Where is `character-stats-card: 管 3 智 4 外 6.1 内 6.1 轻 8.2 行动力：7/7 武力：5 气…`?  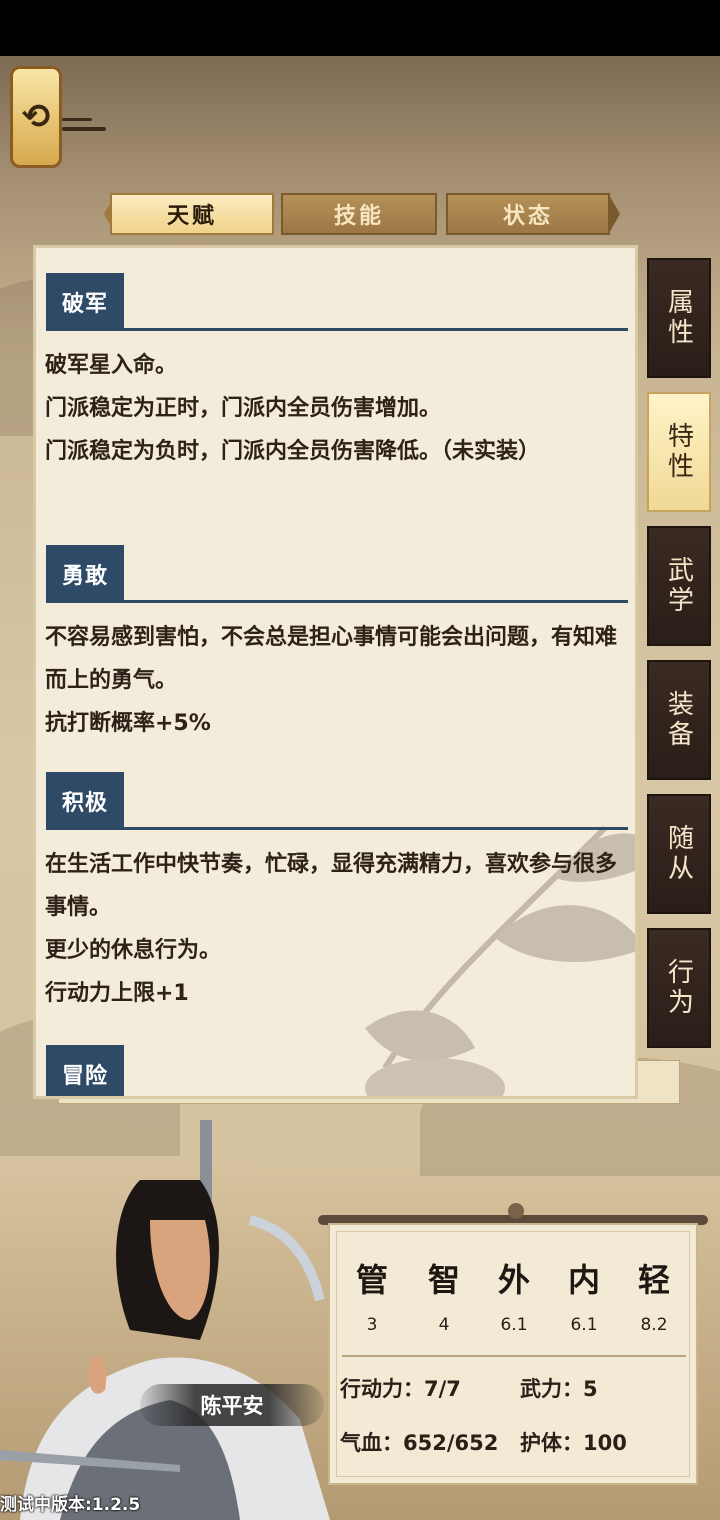 character-stats-card: 管 3 智 4 外 6.1 内 6.1 轻 8.2 行动力：7/7 武力：5 气… is located at coordinates (513, 1354).